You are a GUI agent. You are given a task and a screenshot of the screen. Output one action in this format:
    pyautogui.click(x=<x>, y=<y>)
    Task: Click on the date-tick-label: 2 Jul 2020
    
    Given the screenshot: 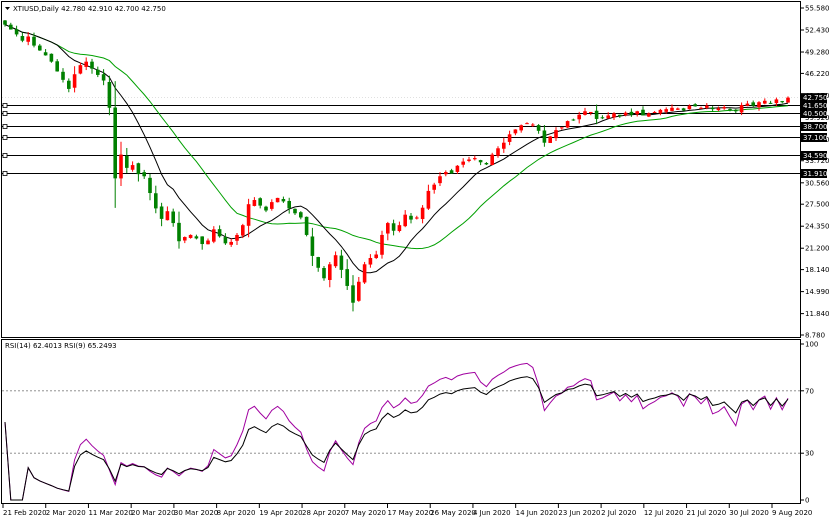 What is the action you would take?
    pyautogui.click(x=618, y=513)
    